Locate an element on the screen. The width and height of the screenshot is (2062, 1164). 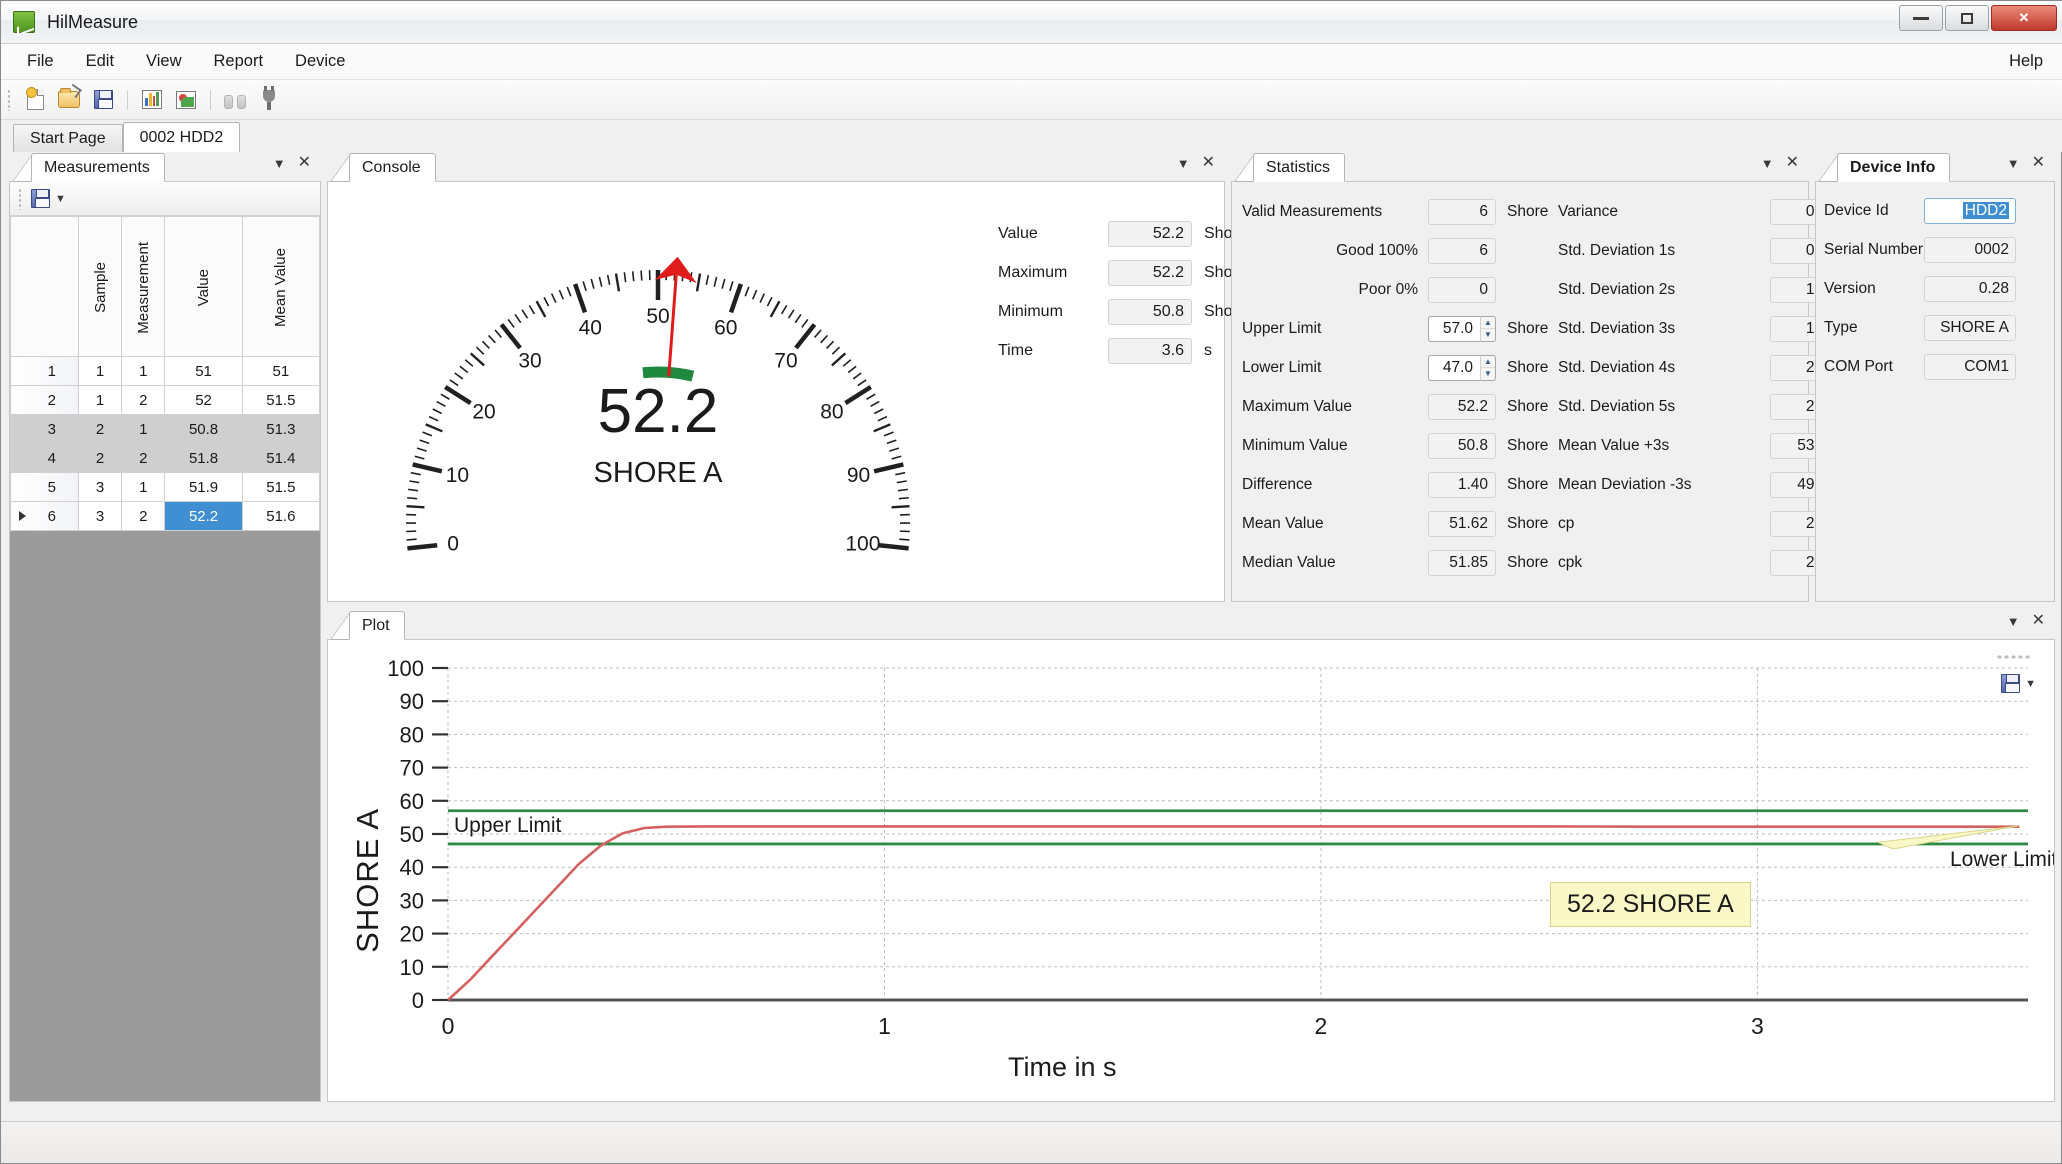
table-row: 3 2 1 50.8 51.3 is located at coordinates (165, 429).